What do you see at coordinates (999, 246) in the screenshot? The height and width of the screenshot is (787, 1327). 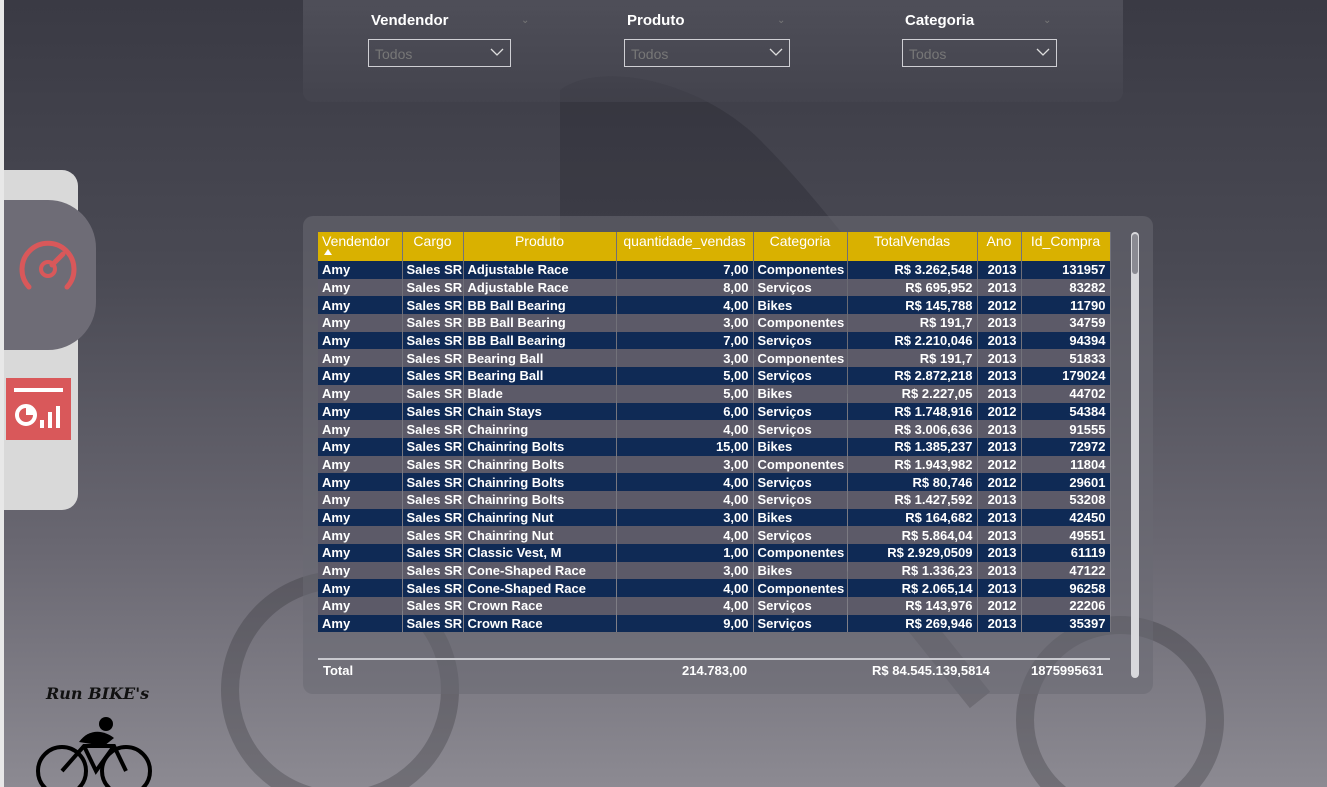 I see `column-header-ano: Ano` at bounding box center [999, 246].